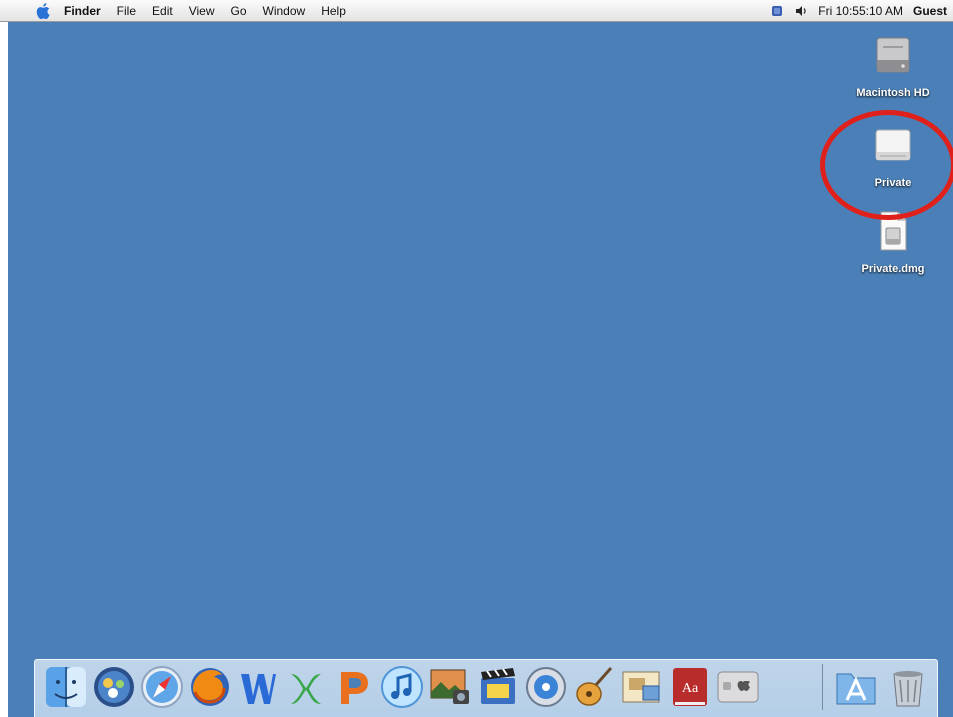  What do you see at coordinates (4, 369) in the screenshot?
I see `left-edge` at bounding box center [4, 369].